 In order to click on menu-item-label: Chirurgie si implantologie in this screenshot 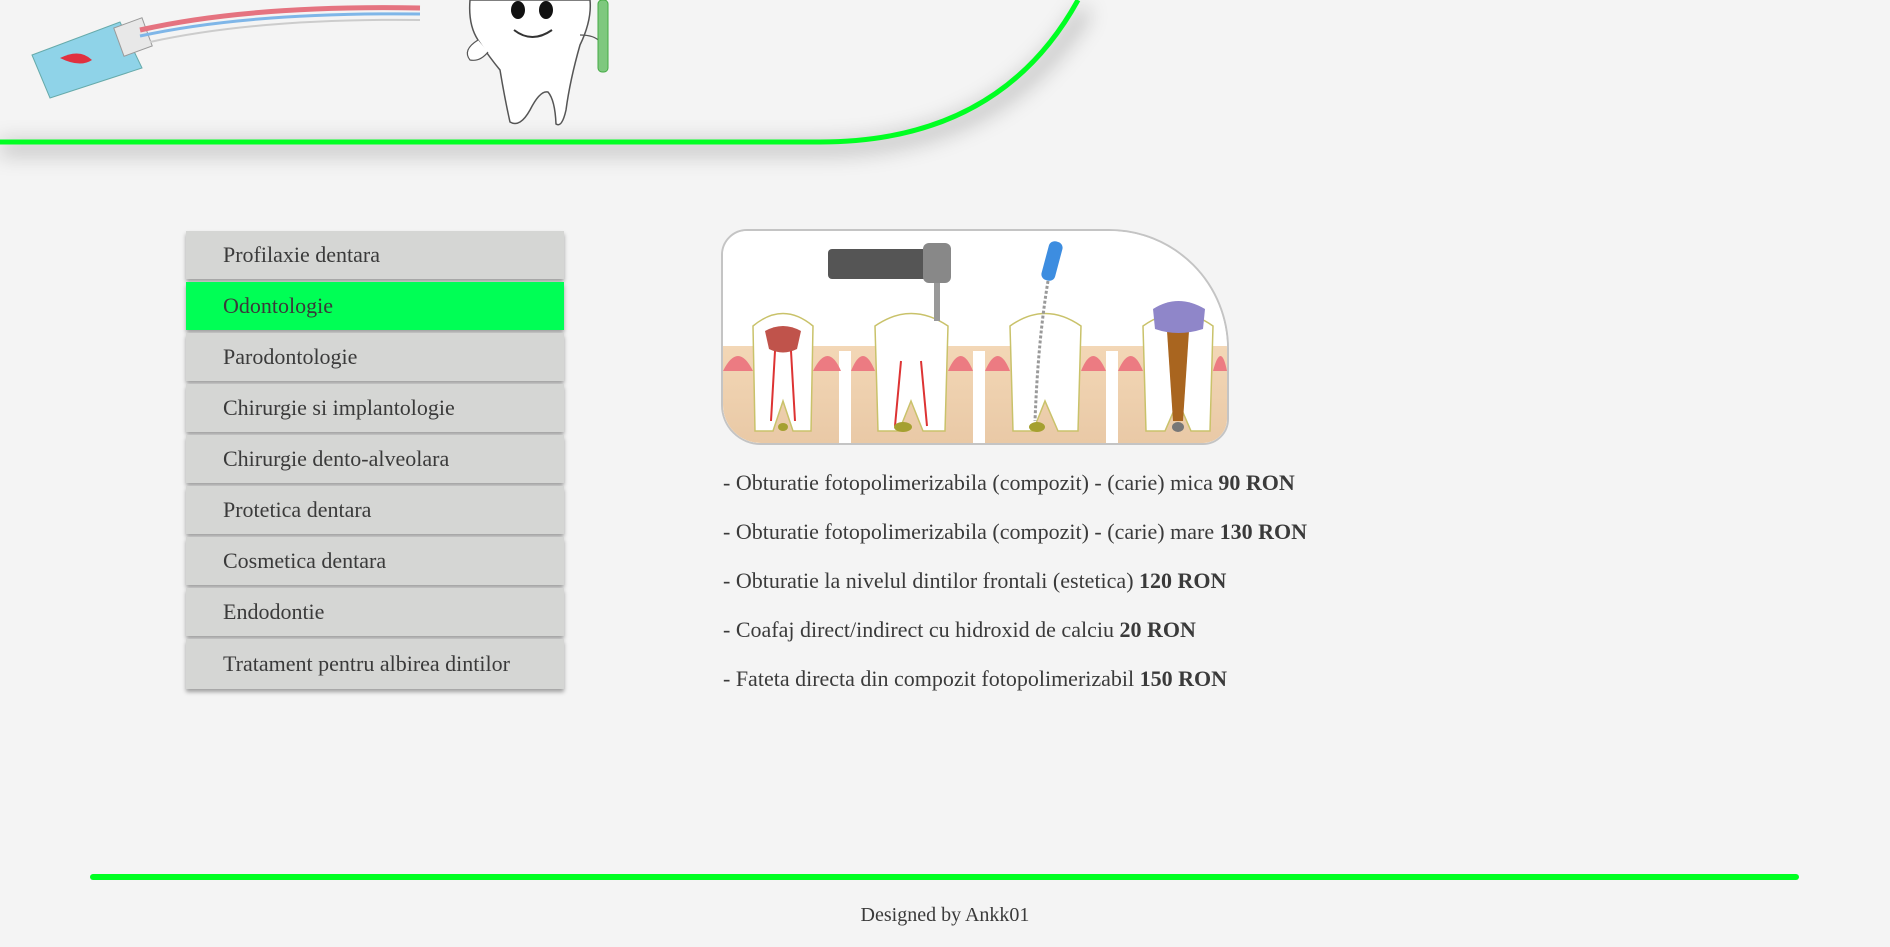, I will do `click(339, 407)`.